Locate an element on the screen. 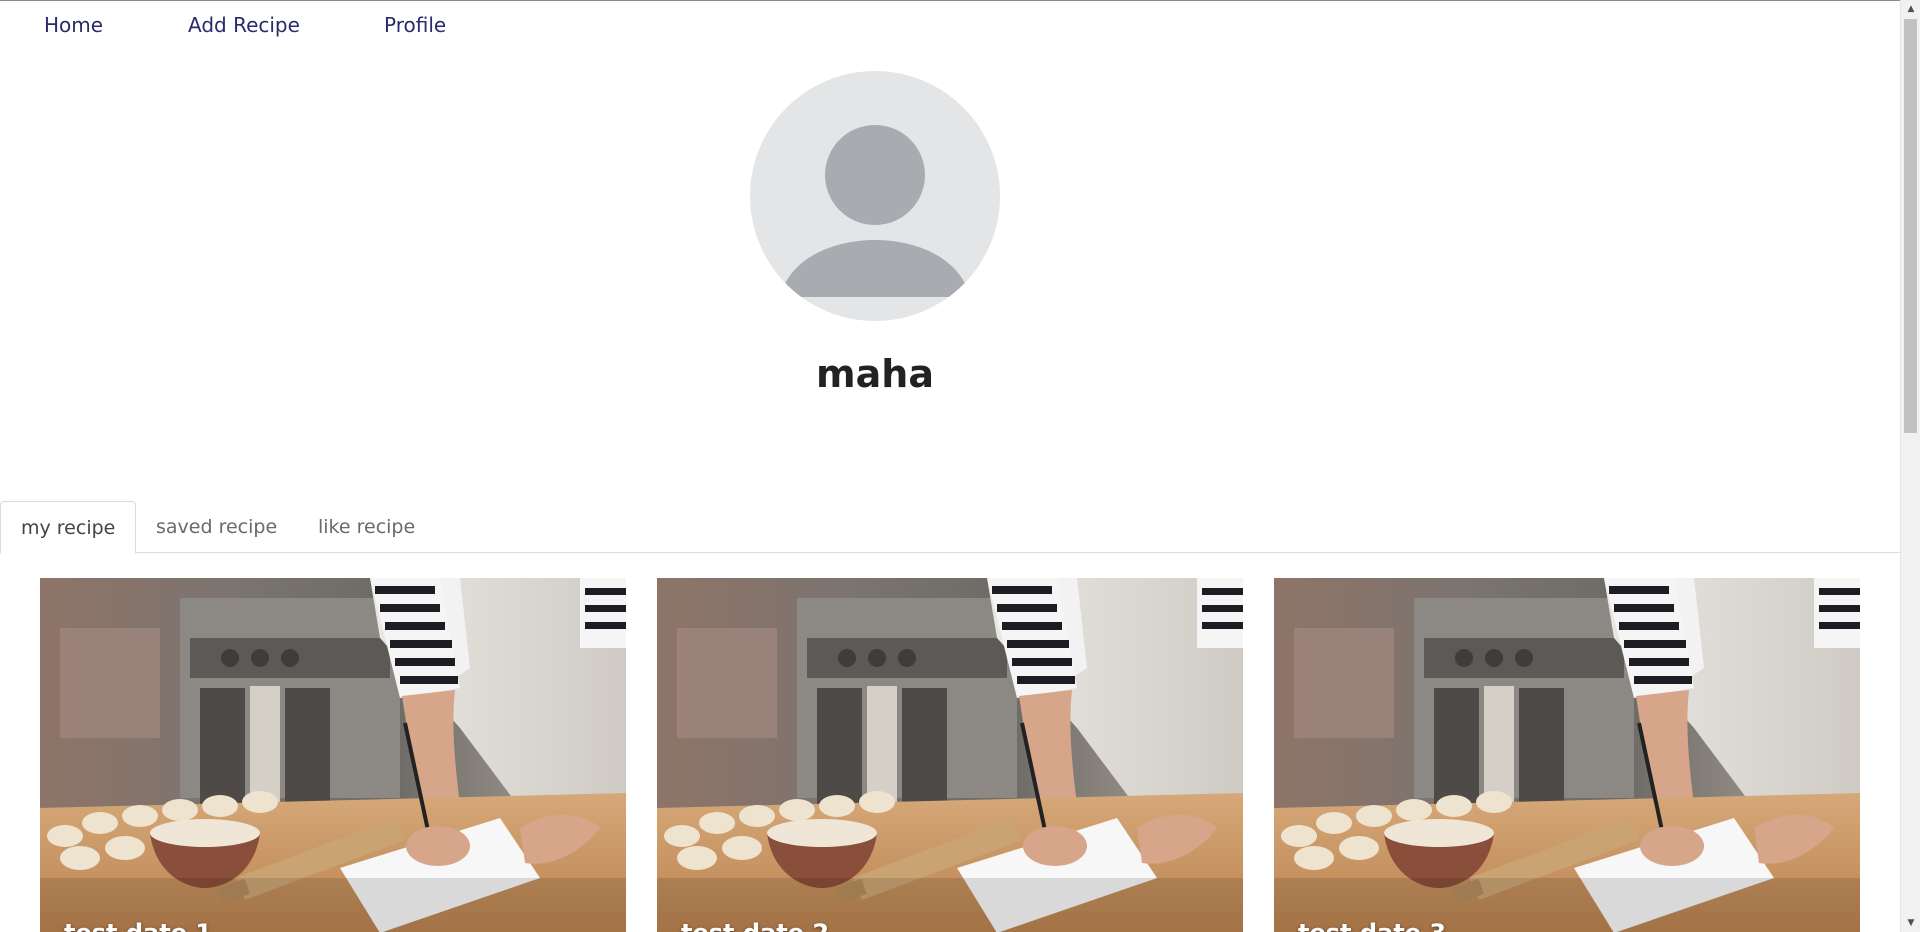 This screenshot has height=932, width=1920. profile-username: maha is located at coordinates (875, 374).